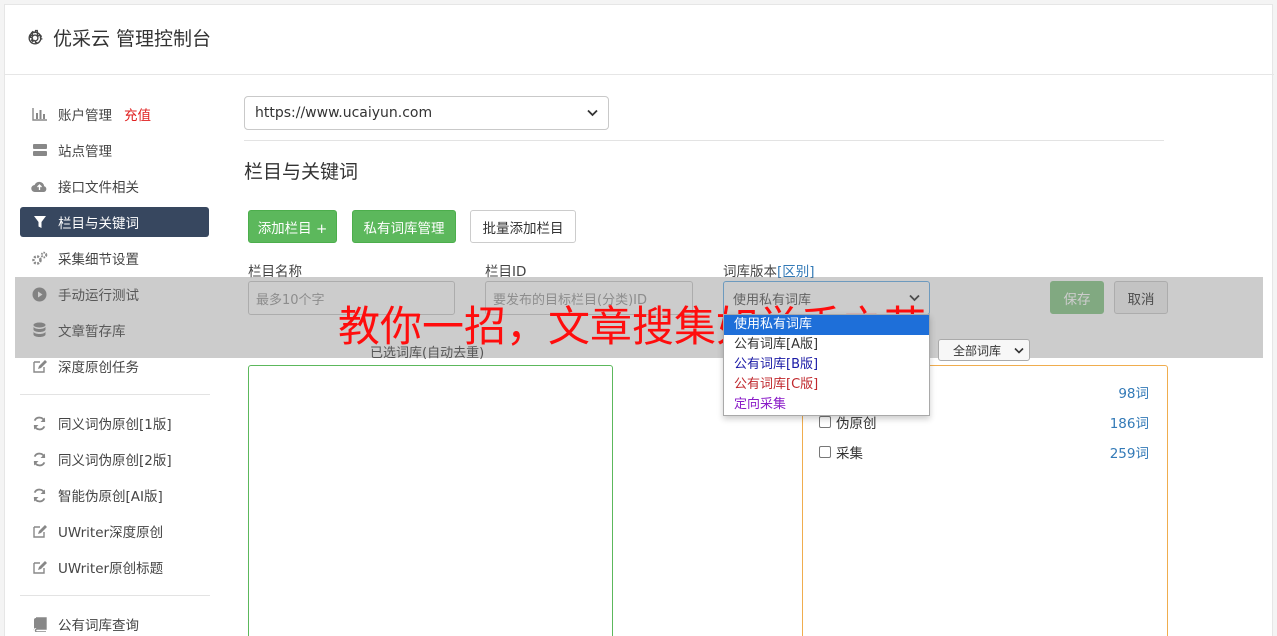 Image resolution: width=1277 pixels, height=636 pixels. I want to click on sidebar-item-uwriter-title: UWriter原创标题, so click(114, 567).